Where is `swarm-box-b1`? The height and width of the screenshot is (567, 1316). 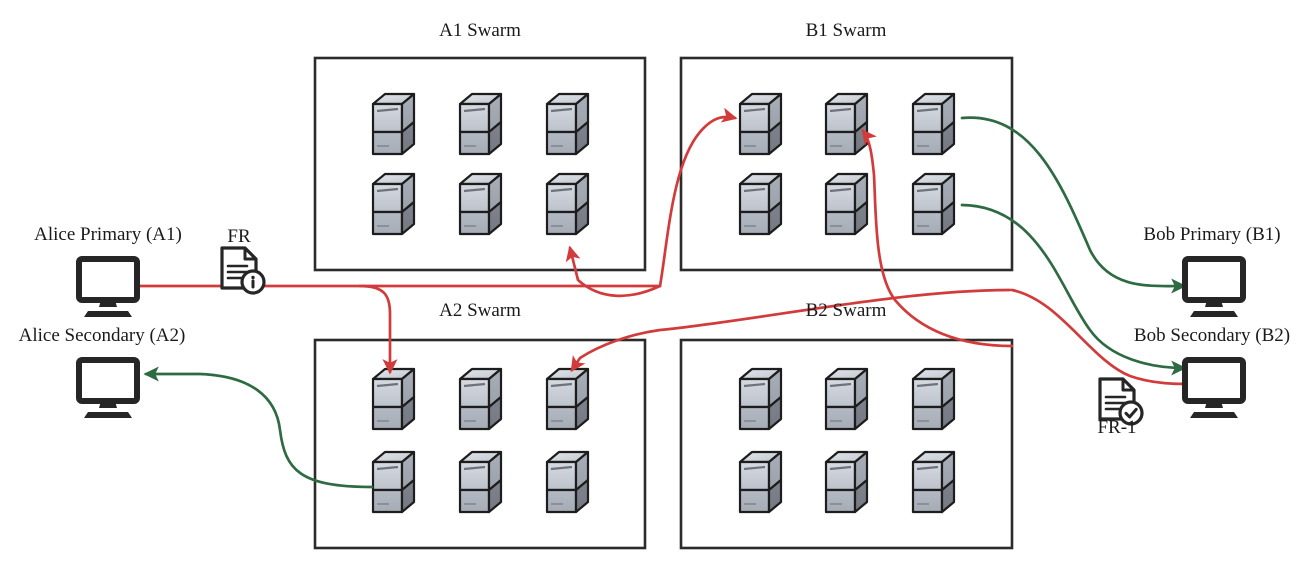 swarm-box-b1 is located at coordinates (846, 164).